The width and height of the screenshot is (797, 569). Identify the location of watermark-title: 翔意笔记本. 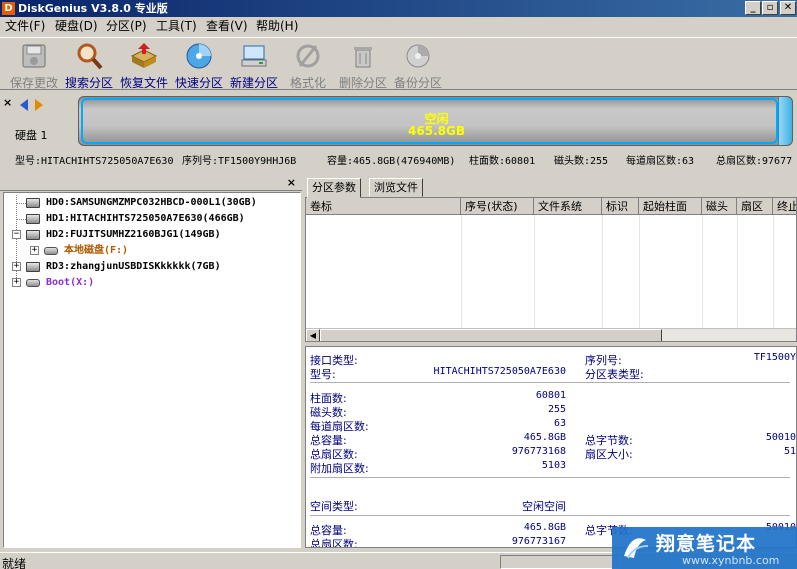
(706, 544).